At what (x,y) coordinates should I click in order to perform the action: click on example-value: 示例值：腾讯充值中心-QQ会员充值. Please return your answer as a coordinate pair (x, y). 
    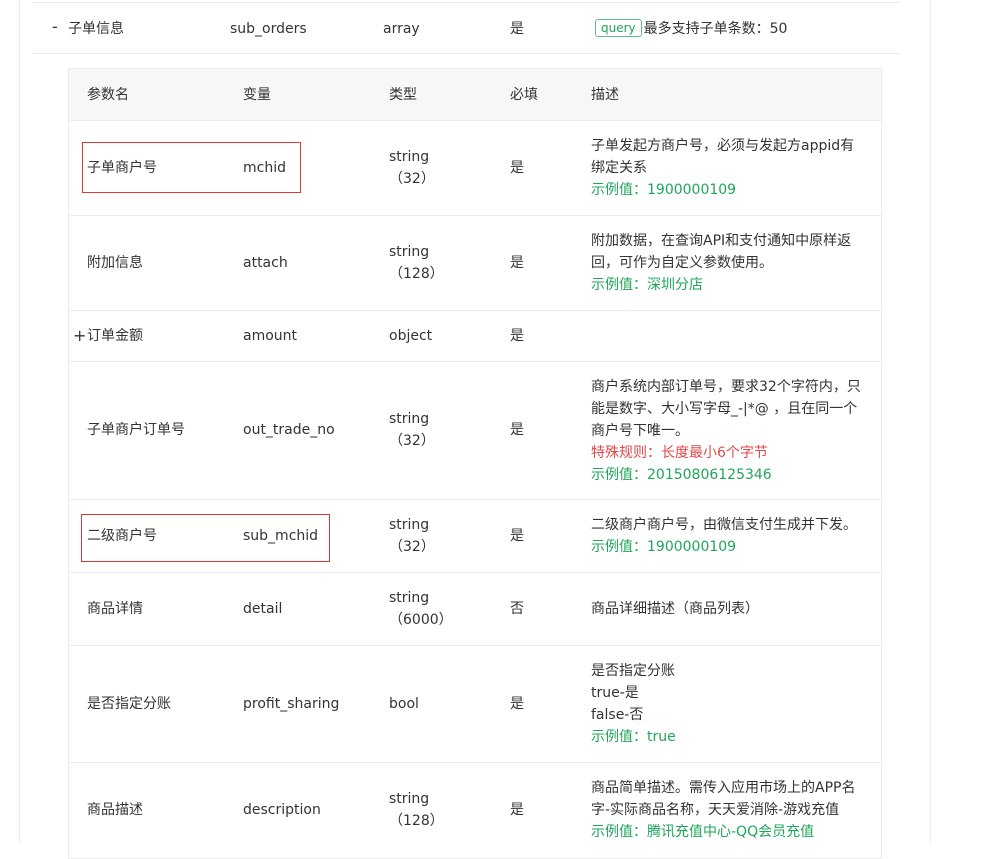
    Looking at the image, I should click on (703, 832).